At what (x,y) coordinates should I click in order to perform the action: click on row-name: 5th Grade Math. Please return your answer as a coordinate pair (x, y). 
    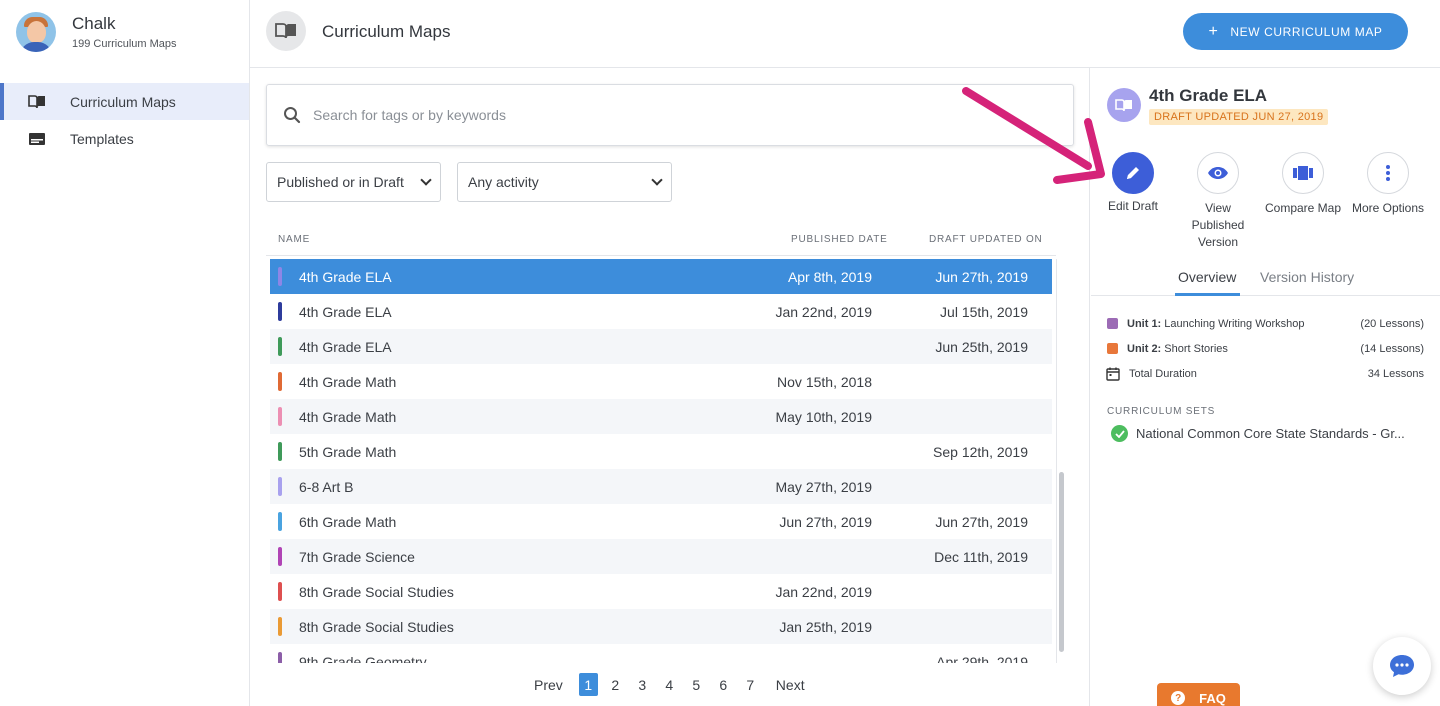
    Looking at the image, I should click on (348, 452).